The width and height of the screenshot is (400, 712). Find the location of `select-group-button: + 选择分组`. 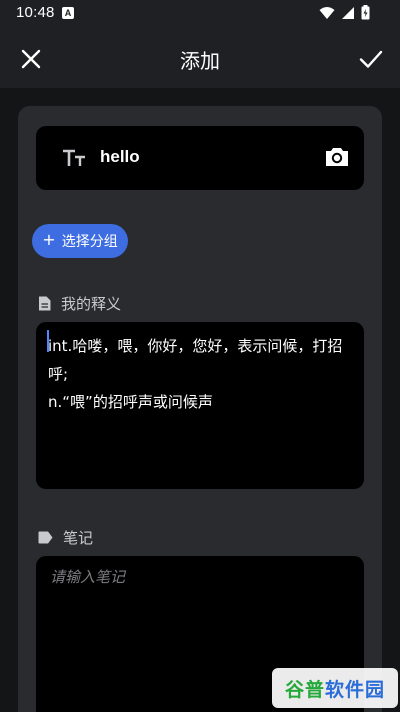

select-group-button: + 选择分组 is located at coordinates (80, 241).